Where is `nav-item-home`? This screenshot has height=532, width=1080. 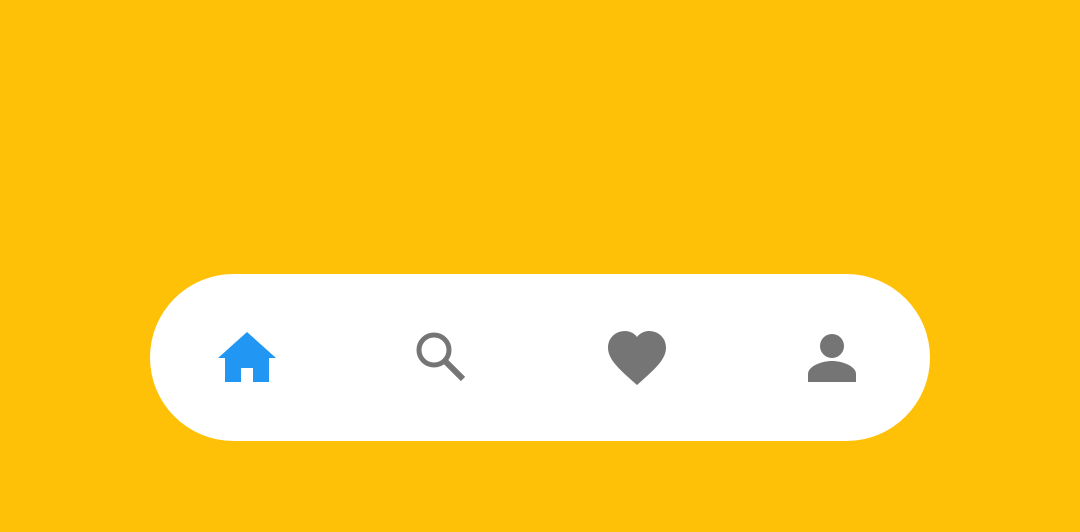
nav-item-home is located at coordinates (247, 357).